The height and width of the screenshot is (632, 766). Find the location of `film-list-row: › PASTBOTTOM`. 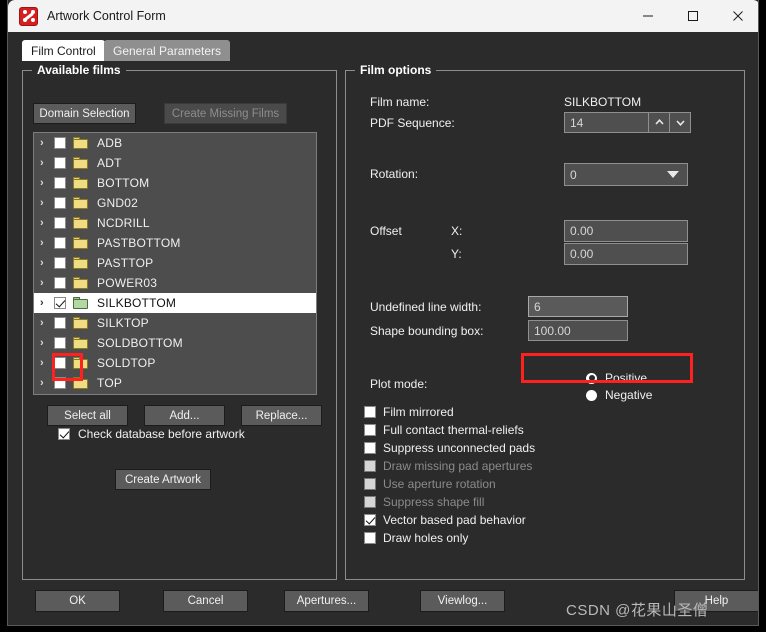

film-list-row: › PASTBOTTOM is located at coordinates (175, 243).